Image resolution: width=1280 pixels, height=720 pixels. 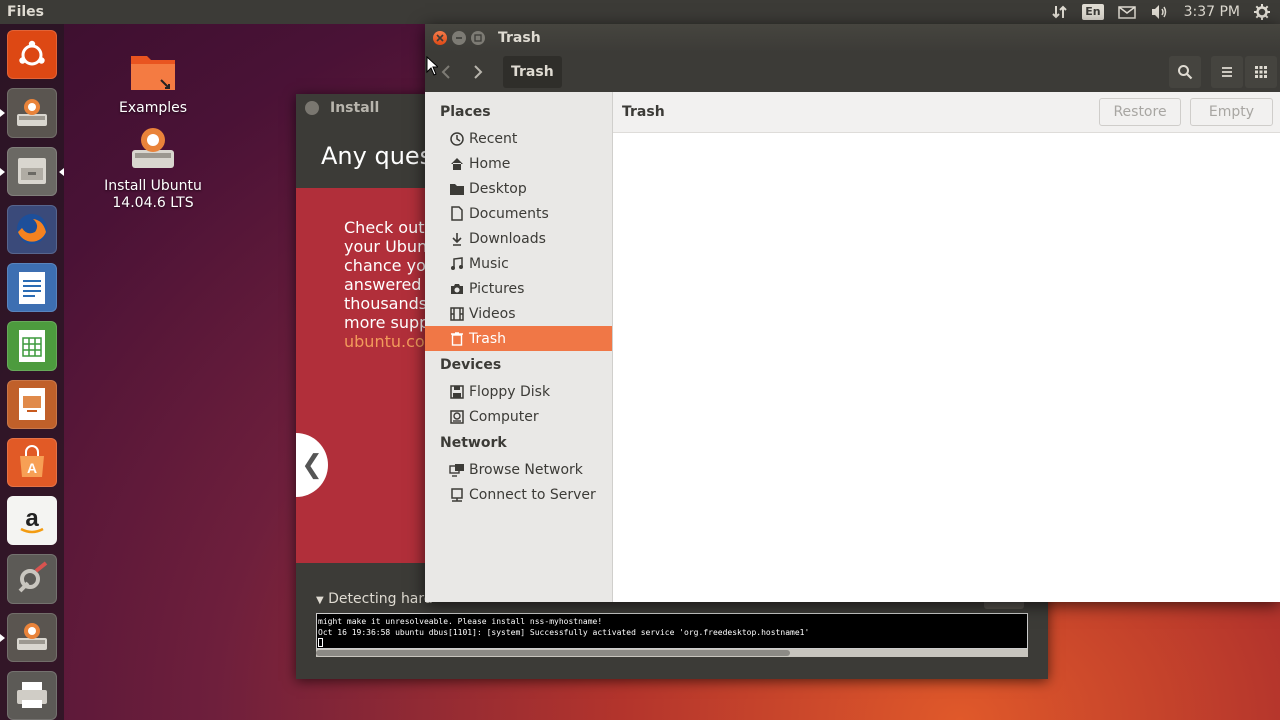 I want to click on list-icon, so click(x=1227, y=72).